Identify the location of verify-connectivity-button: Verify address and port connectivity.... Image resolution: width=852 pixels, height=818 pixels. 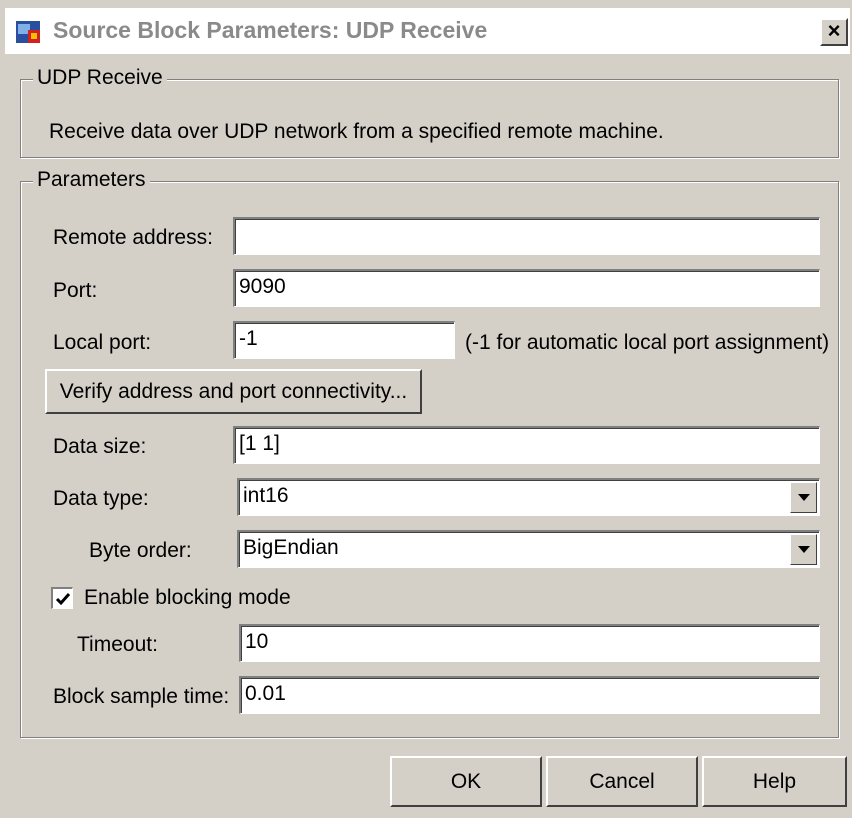
(233, 391).